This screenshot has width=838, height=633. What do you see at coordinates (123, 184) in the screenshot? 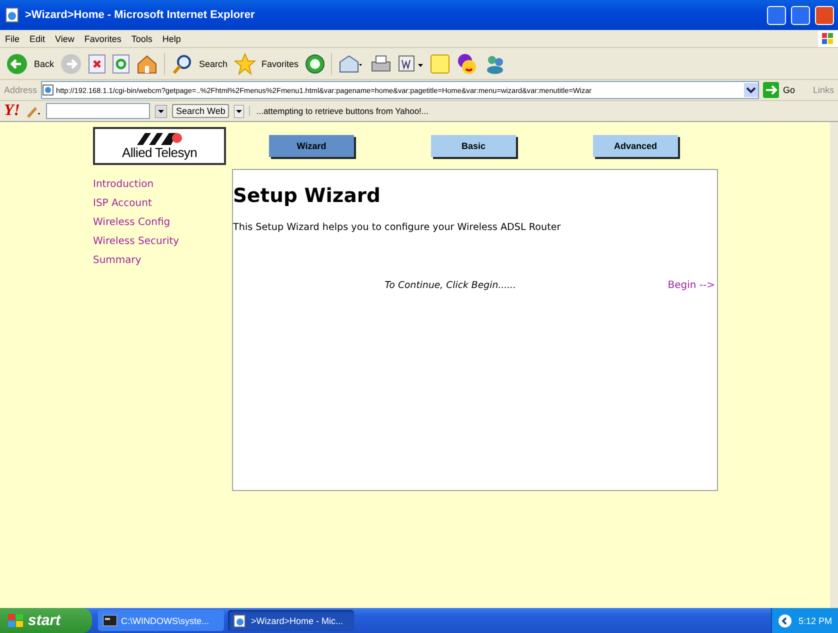
I see `sidebar-link: Introduction` at bounding box center [123, 184].